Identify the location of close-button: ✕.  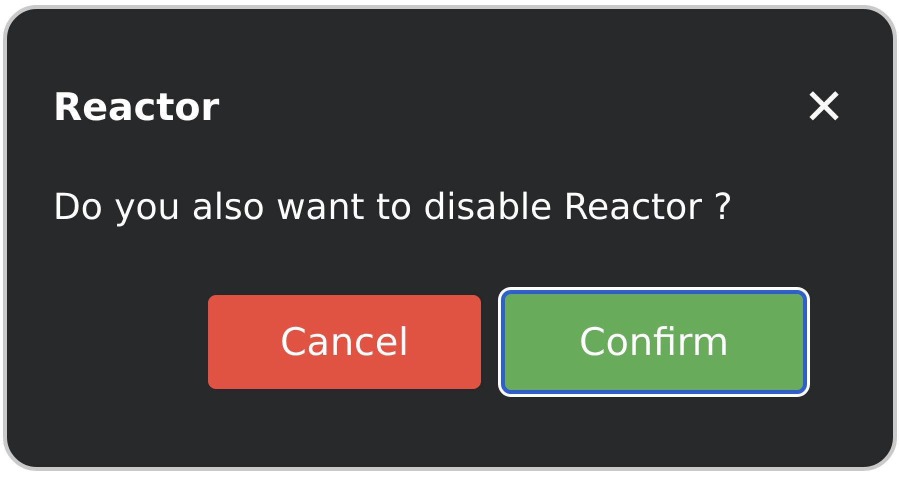
(824, 107).